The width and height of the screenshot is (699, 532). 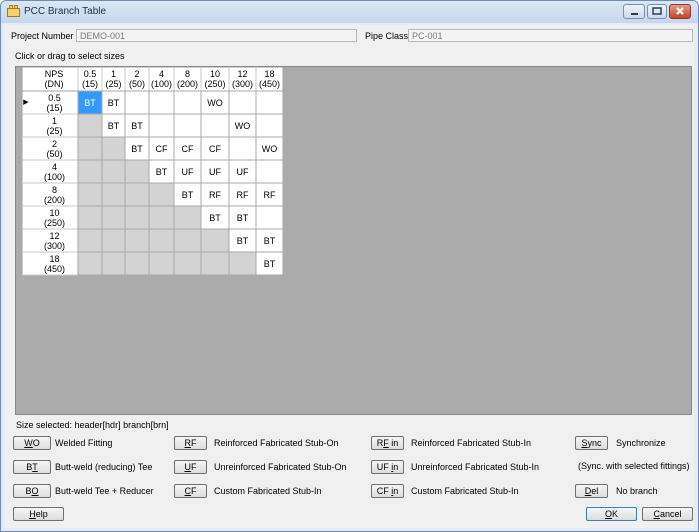 I want to click on legend-del-description: No branch, so click(x=637, y=491).